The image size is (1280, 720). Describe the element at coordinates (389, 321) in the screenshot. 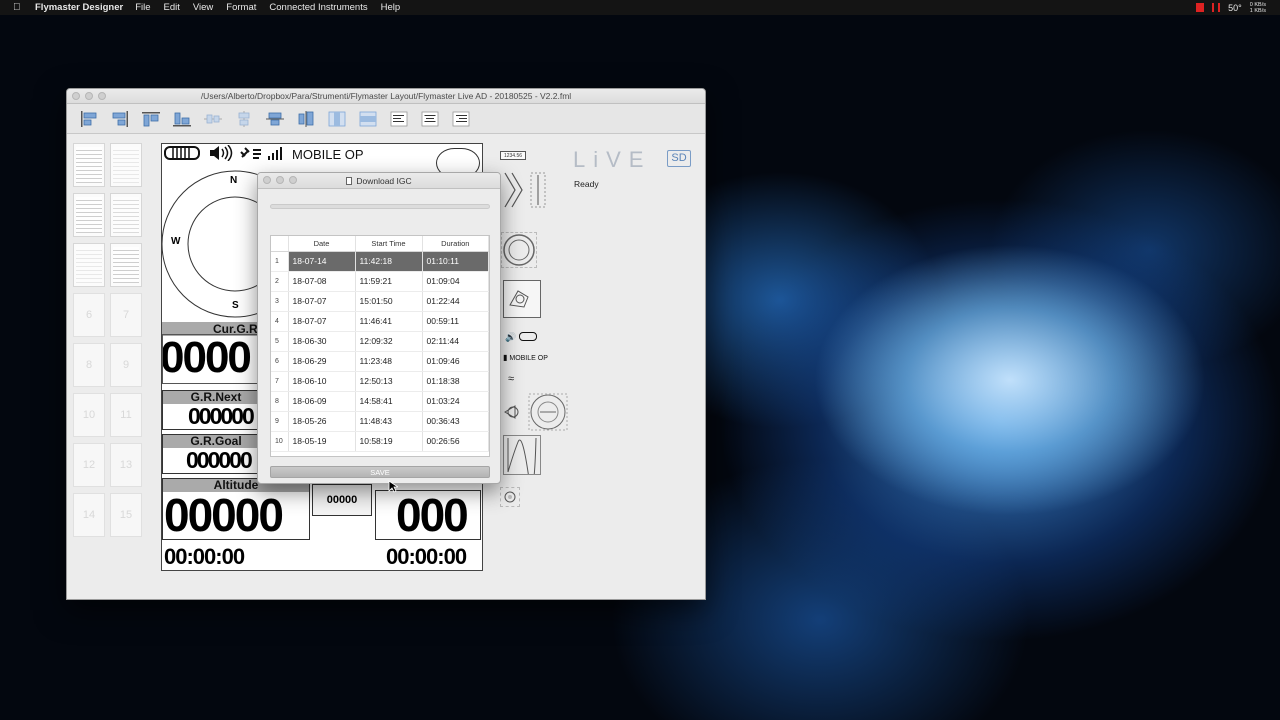

I see `start-time-cell: 11:46:41` at that location.